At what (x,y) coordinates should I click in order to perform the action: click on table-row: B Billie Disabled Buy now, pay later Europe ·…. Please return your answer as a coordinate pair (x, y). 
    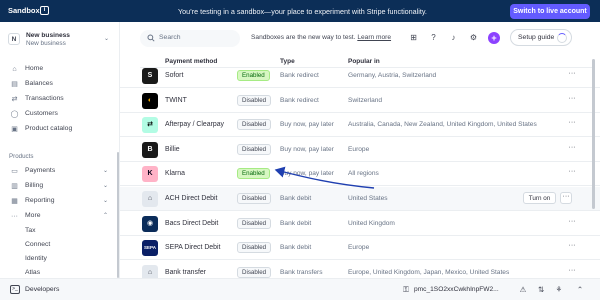
    Looking at the image, I should click on (360, 150).